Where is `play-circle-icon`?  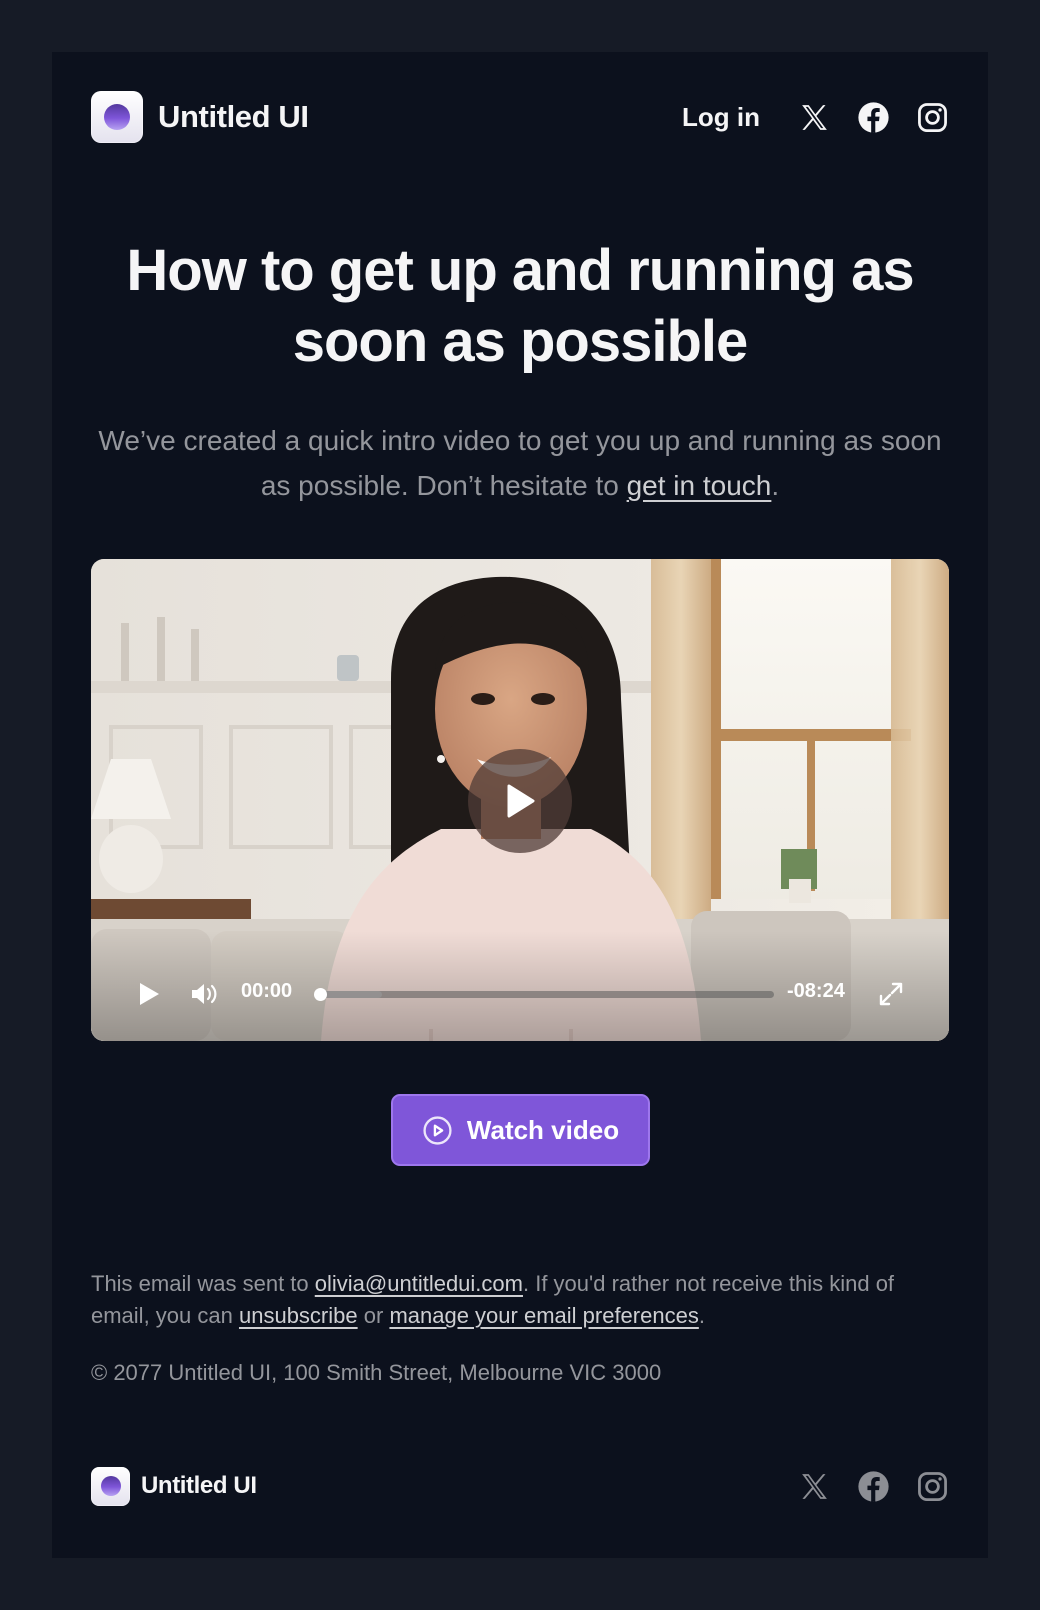 play-circle-icon is located at coordinates (437, 1130).